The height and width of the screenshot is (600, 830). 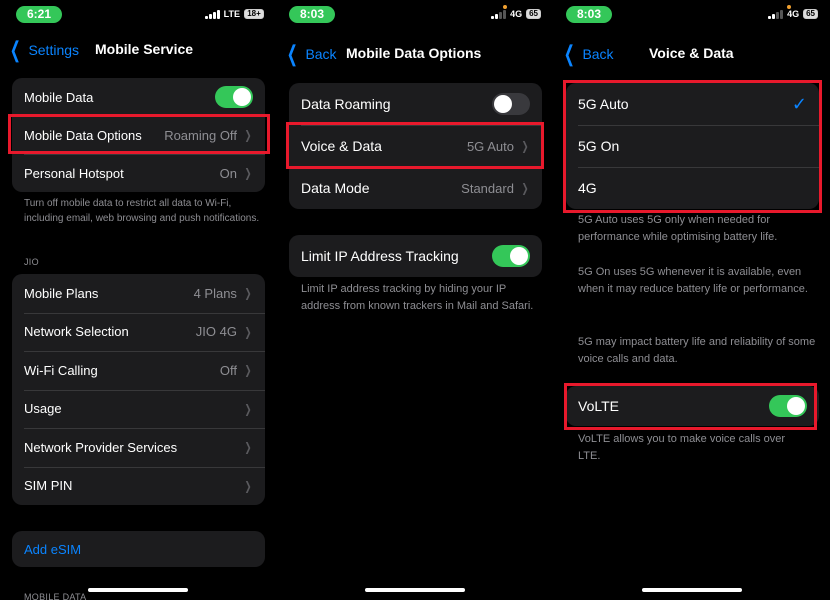 I want to click on row-sim-pin: SIM PIN ❯, so click(x=138, y=486).